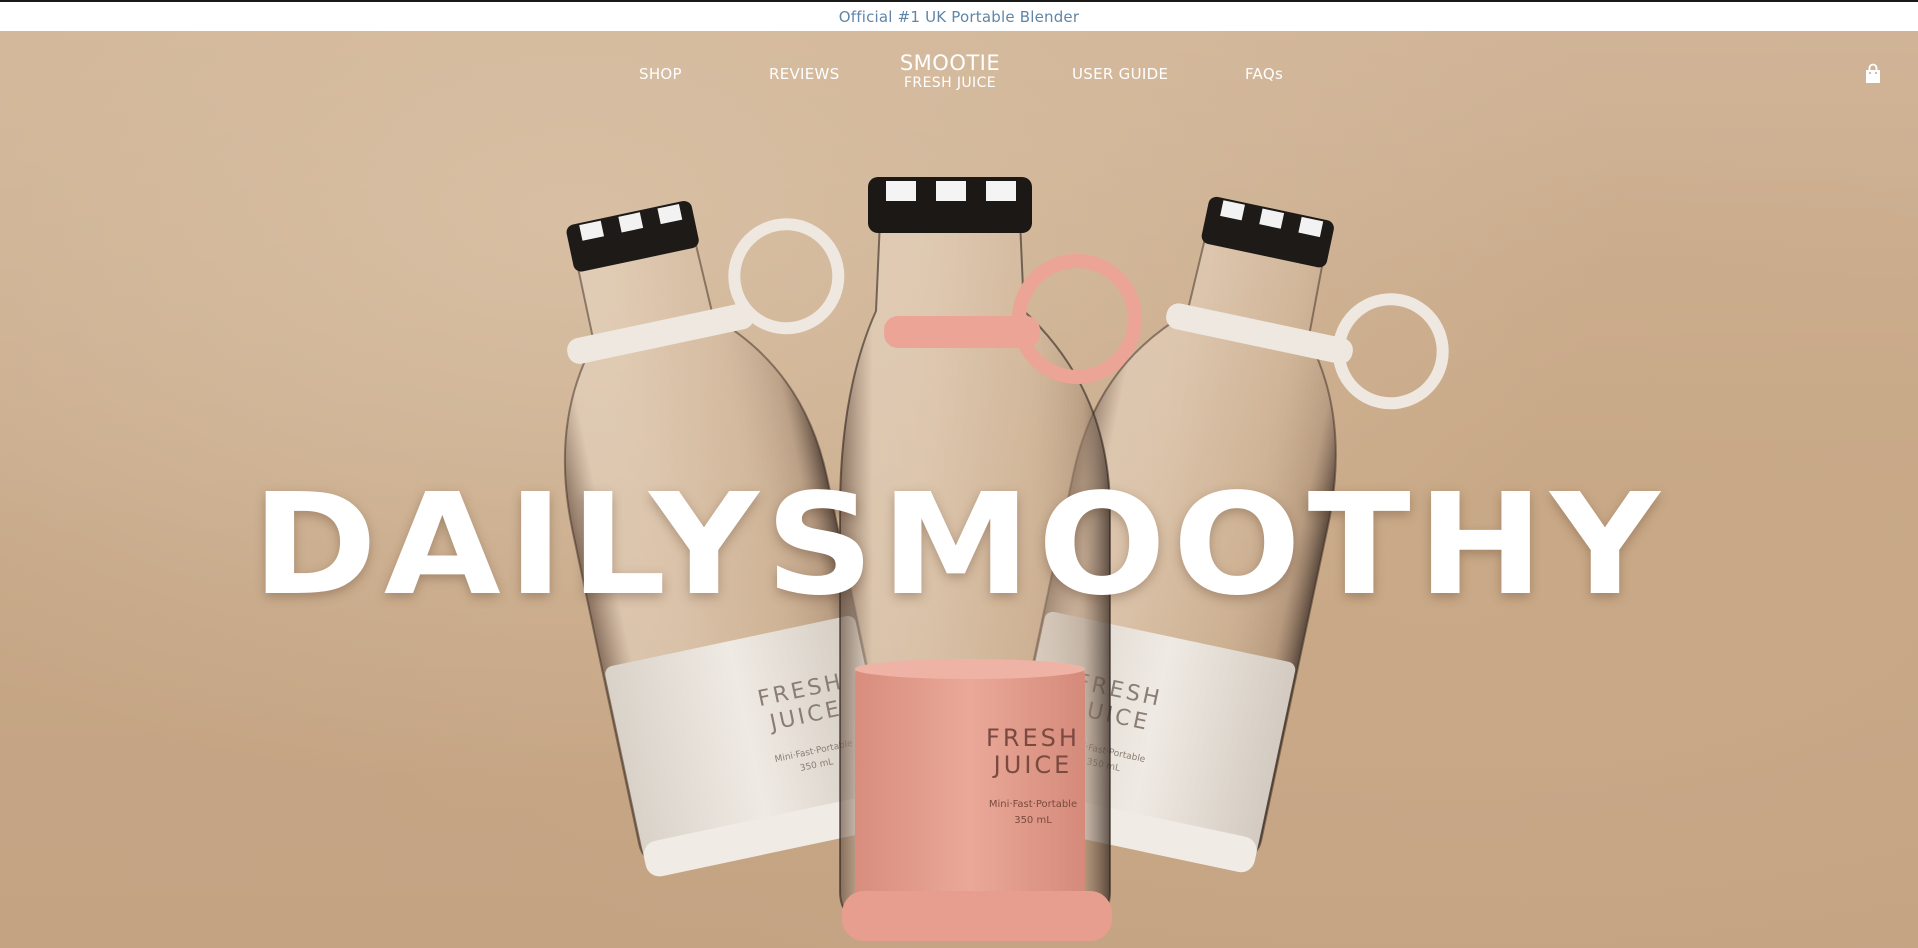 The height and width of the screenshot is (948, 1918). Describe the element at coordinates (1032, 765) in the screenshot. I see `svg-text: JUICE` at that location.